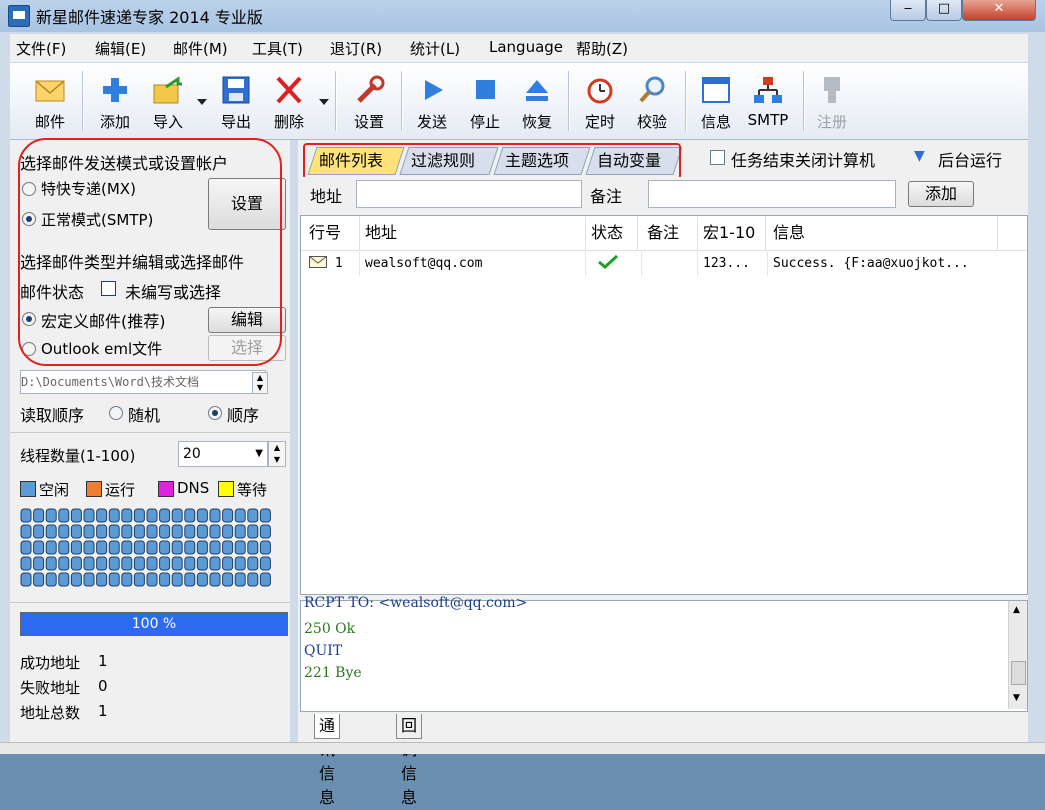 Image resolution: width=1045 pixels, height=810 pixels. Describe the element at coordinates (143, 382) in the screenshot. I see `eml-path-field: D:\Documents\Word\技术文档` at that location.